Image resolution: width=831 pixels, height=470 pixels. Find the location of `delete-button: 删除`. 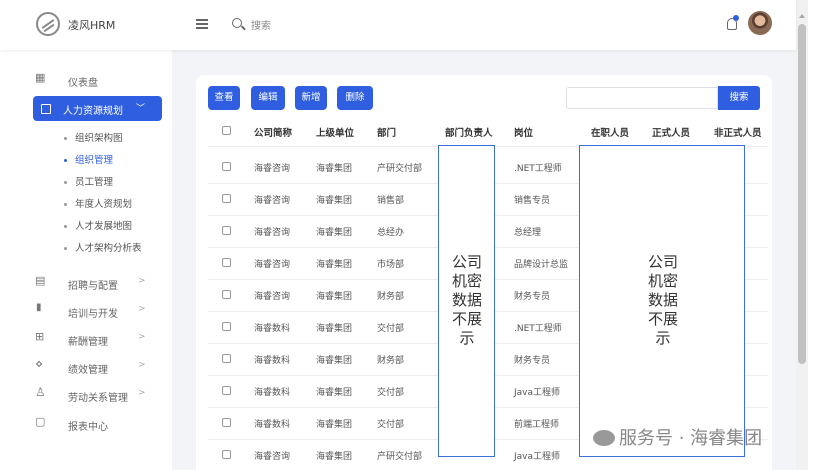

delete-button: 删除 is located at coordinates (355, 98).